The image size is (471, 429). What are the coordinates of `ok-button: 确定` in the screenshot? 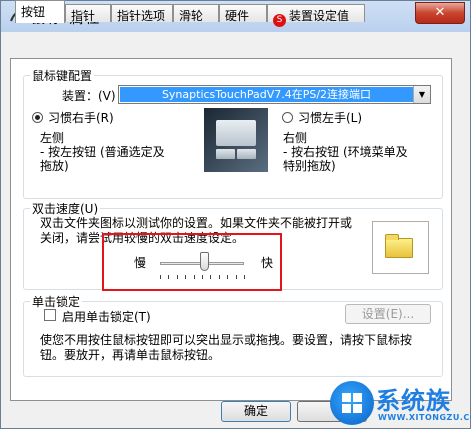 It's located at (256, 411).